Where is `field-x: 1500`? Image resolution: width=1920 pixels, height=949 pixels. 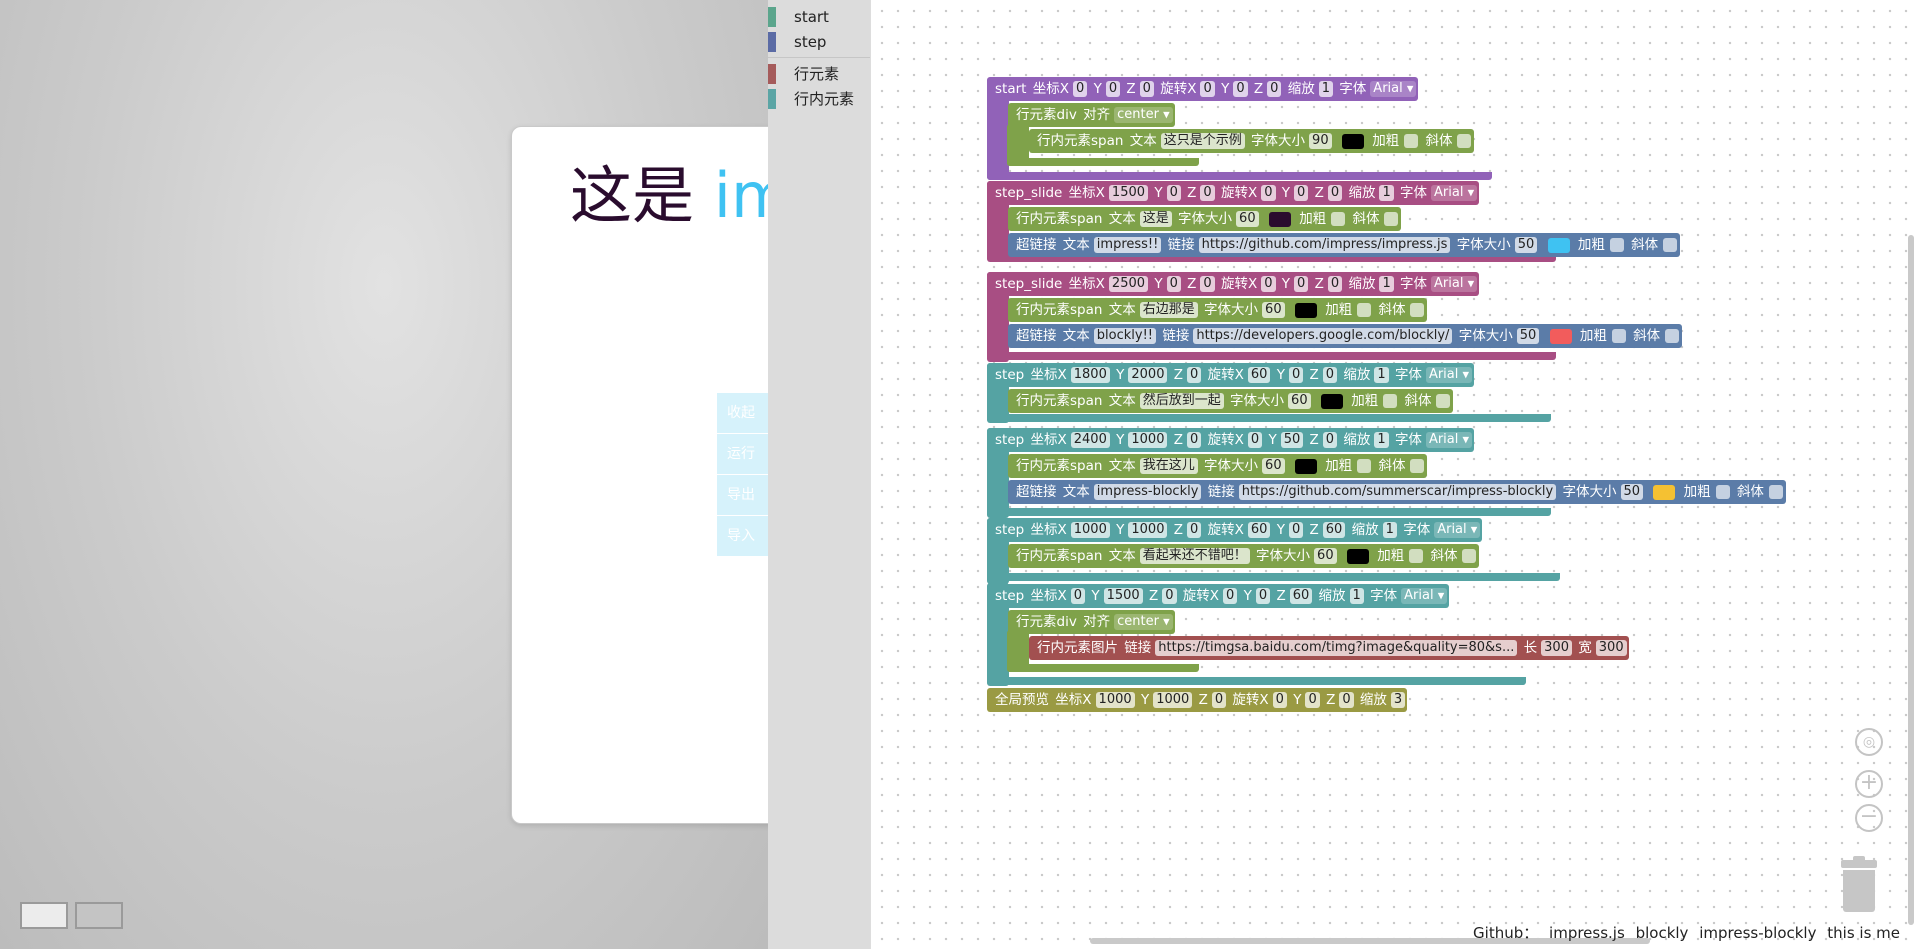
field-x: 1500 is located at coordinates (1128, 193).